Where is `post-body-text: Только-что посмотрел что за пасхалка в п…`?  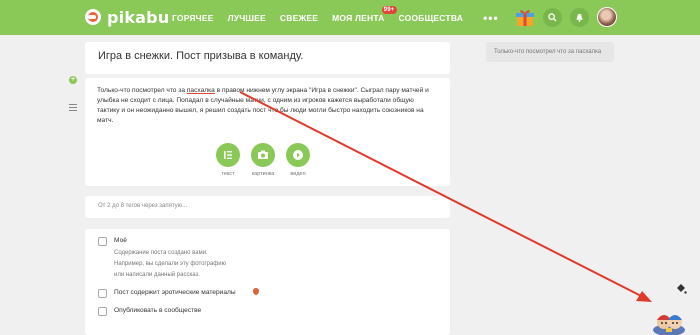
post-body-text: Только-что посмотрел что за пасхалка в п… is located at coordinates (267, 106).